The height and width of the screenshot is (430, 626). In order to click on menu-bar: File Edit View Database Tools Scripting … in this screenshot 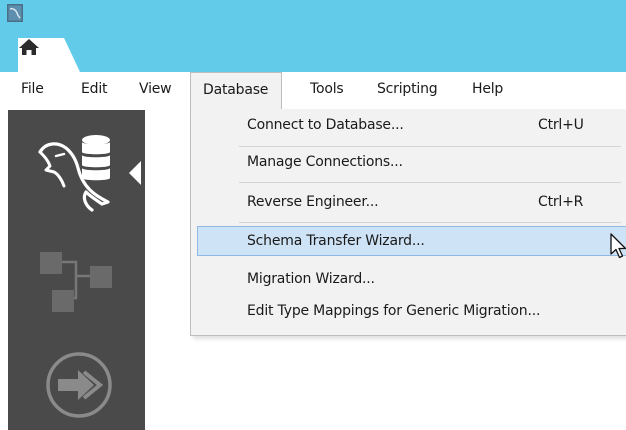, I will do `click(313, 91)`.